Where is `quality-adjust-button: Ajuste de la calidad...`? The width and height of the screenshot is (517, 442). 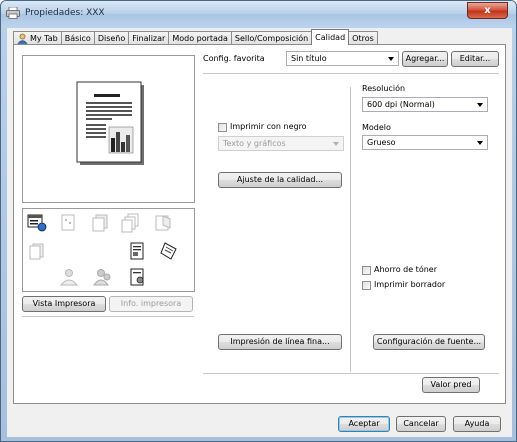 quality-adjust-button: Ajuste de la calidad... is located at coordinates (280, 180).